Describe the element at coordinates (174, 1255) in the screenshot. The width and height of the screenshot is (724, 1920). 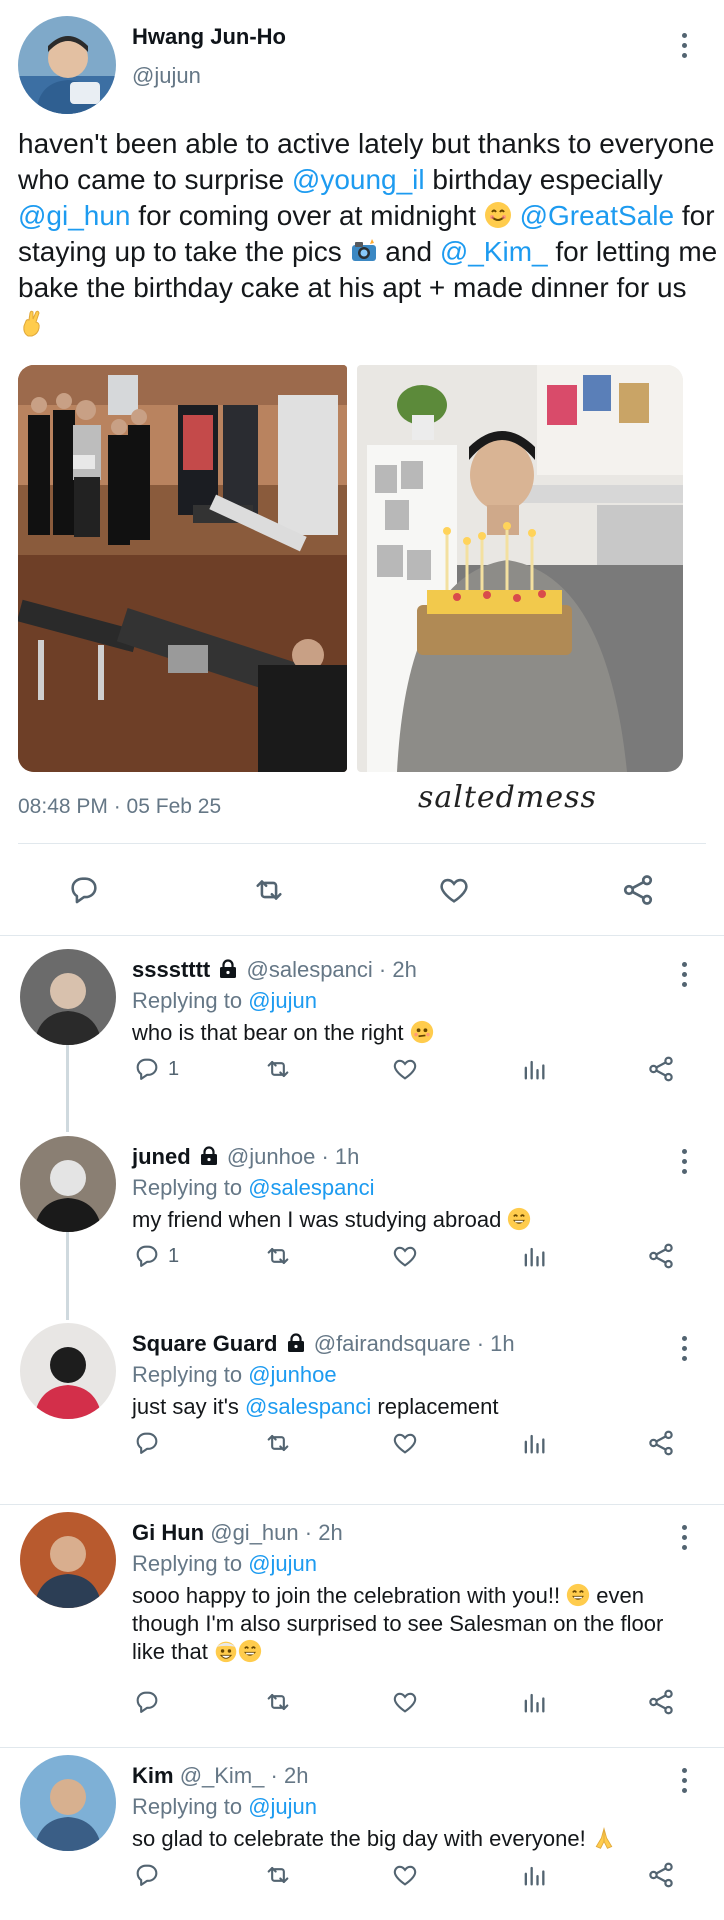
I see `reply-count: 1` at that location.